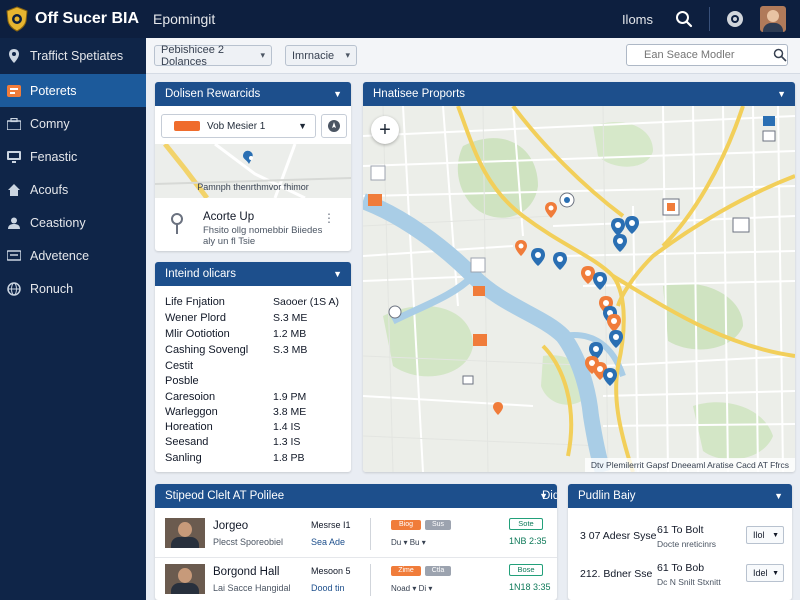  Describe the element at coordinates (406, 571) in the screenshot. I see `category-tag: Zime` at that location.